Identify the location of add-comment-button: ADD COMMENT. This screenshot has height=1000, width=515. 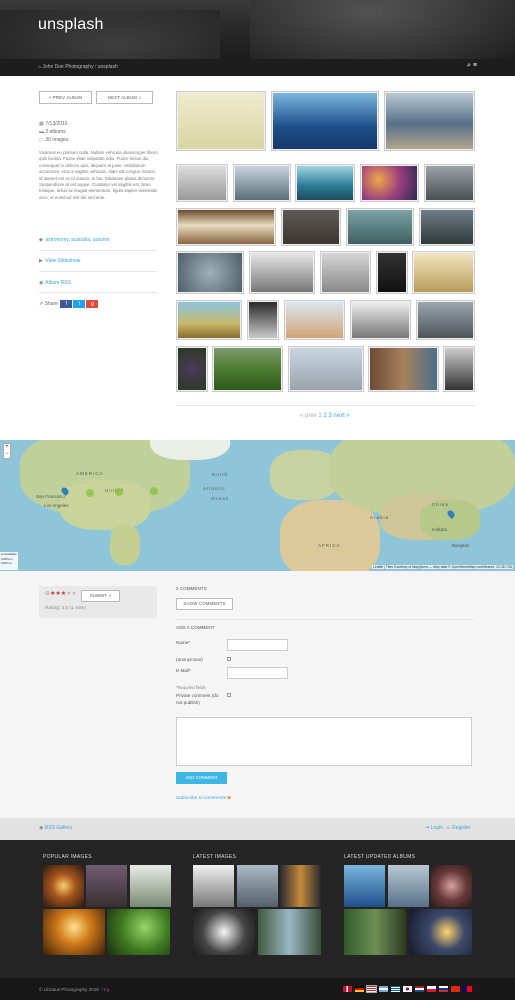
(201, 778).